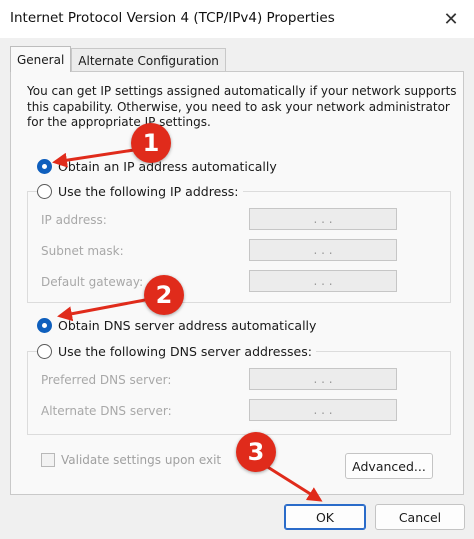 This screenshot has height=539, width=474. What do you see at coordinates (151, 143) in the screenshot?
I see `callout-1: 1` at bounding box center [151, 143].